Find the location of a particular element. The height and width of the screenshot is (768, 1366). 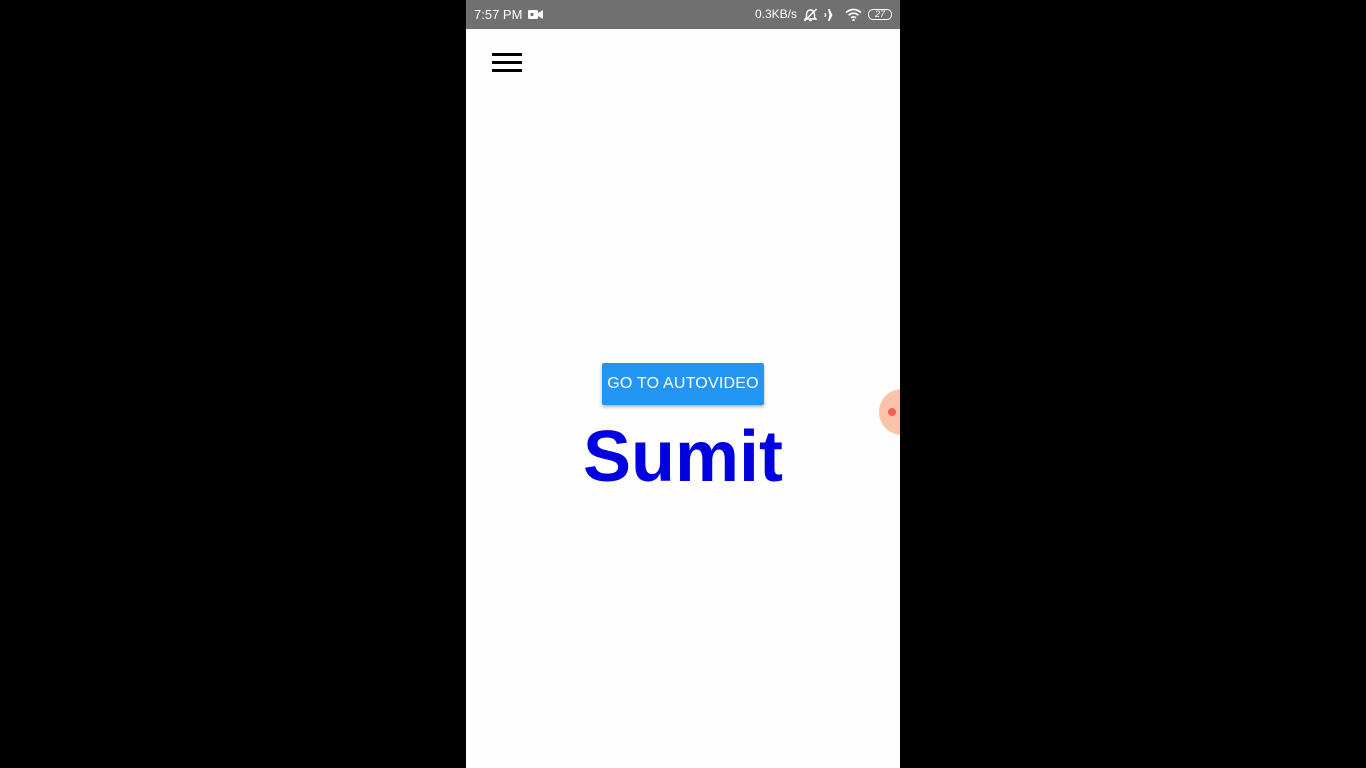

status-bar-left: 7:57 PM is located at coordinates (509, 14).